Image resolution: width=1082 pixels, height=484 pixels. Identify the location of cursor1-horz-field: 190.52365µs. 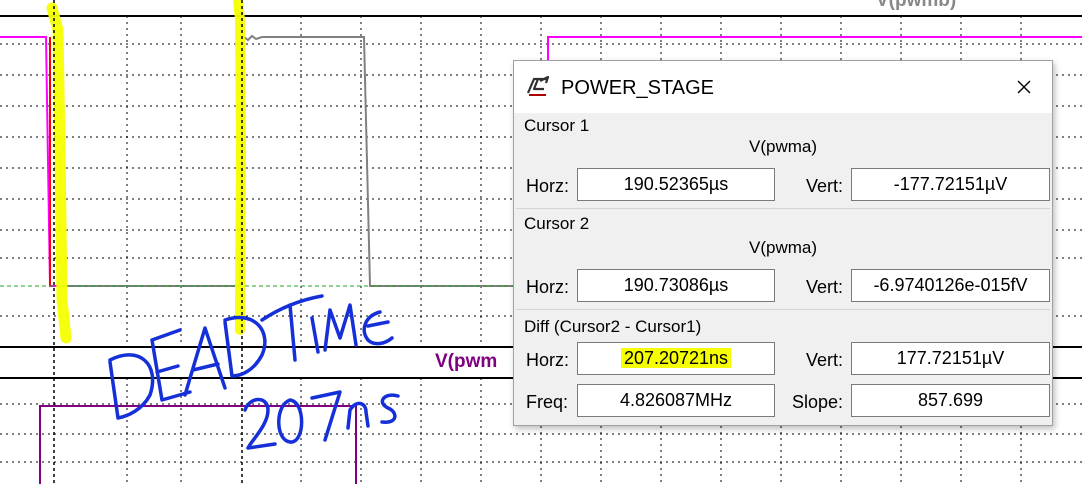
(676, 184).